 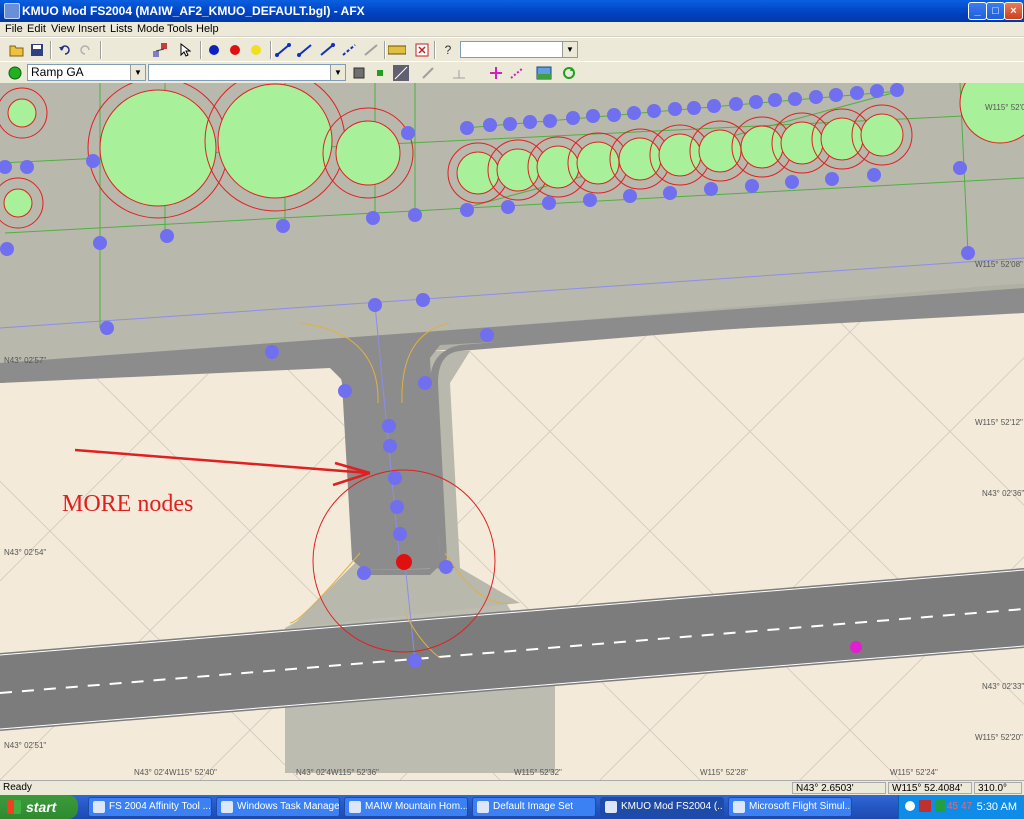 What do you see at coordinates (1003, 493) in the screenshot?
I see `lat-label: N43° 02'36"` at bounding box center [1003, 493].